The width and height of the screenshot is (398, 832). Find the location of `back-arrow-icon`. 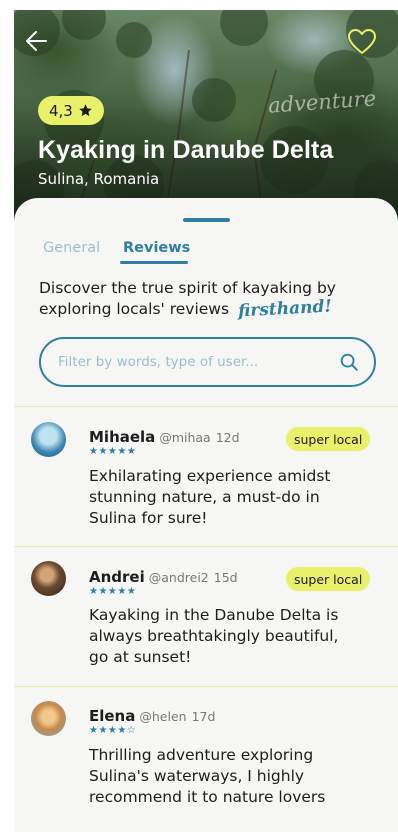

back-arrow-icon is located at coordinates (36, 41).